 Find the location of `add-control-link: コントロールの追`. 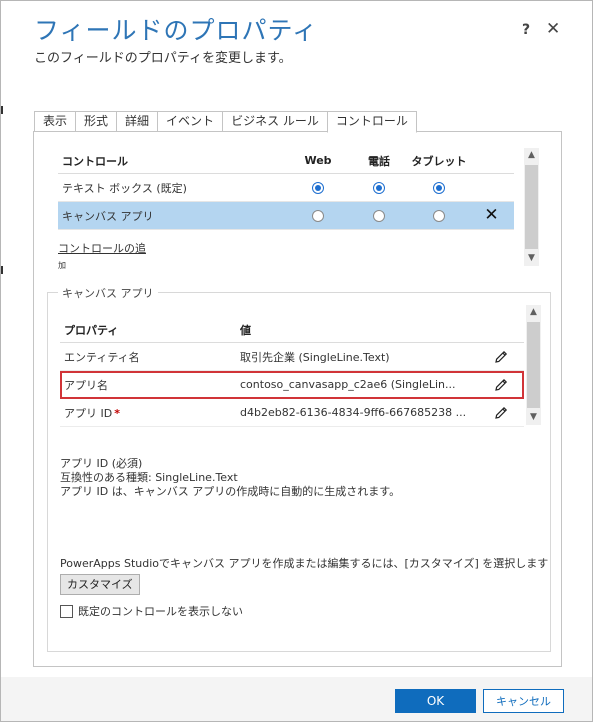

add-control-link: コントロールの追 is located at coordinates (118, 248).